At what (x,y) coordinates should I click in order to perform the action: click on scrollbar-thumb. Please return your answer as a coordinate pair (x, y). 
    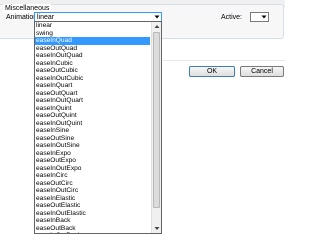
    Looking at the image, I should click on (156, 120).